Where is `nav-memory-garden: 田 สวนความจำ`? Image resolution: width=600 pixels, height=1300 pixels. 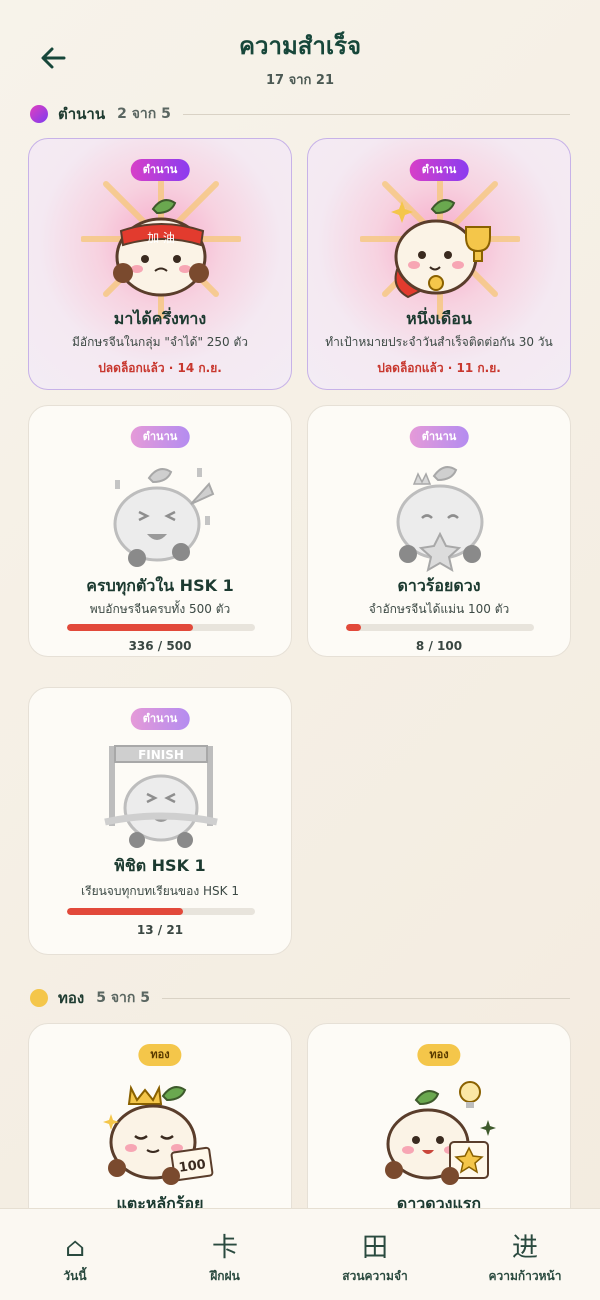 nav-memory-garden: 田 สวนความจำ is located at coordinates (375, 1254).